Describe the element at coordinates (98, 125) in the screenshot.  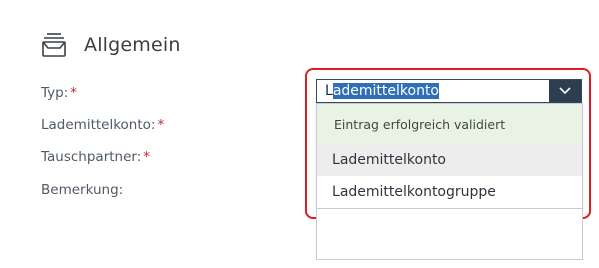
I see `label-text: Lademittelkonto:` at that location.